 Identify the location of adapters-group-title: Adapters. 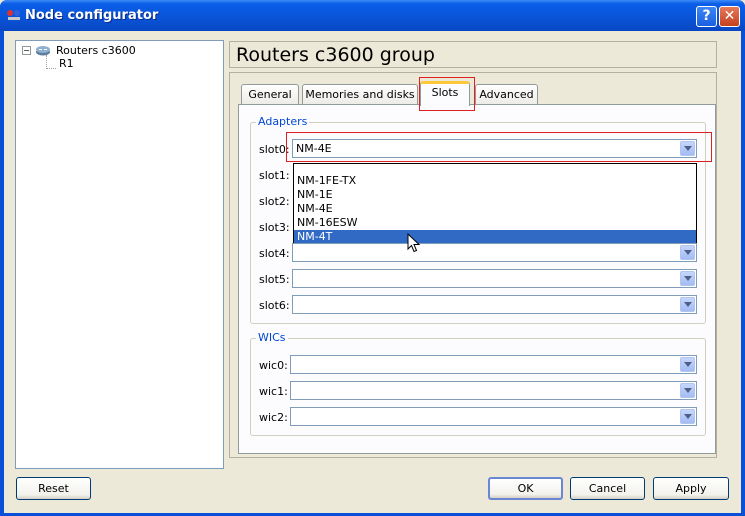
(283, 121).